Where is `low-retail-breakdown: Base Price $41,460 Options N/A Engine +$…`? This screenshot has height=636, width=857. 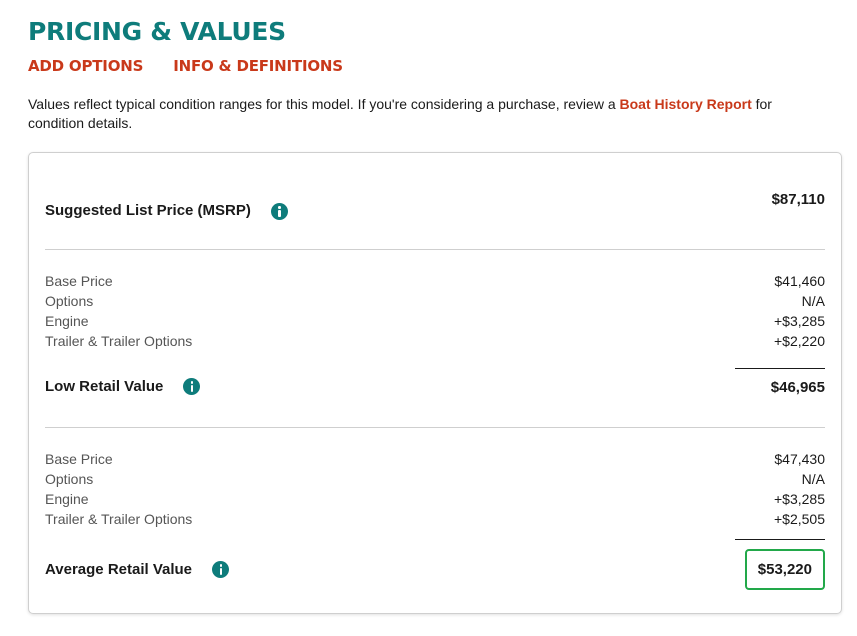 low-retail-breakdown: Base Price $41,460 Options N/A Engine +$… is located at coordinates (435, 311).